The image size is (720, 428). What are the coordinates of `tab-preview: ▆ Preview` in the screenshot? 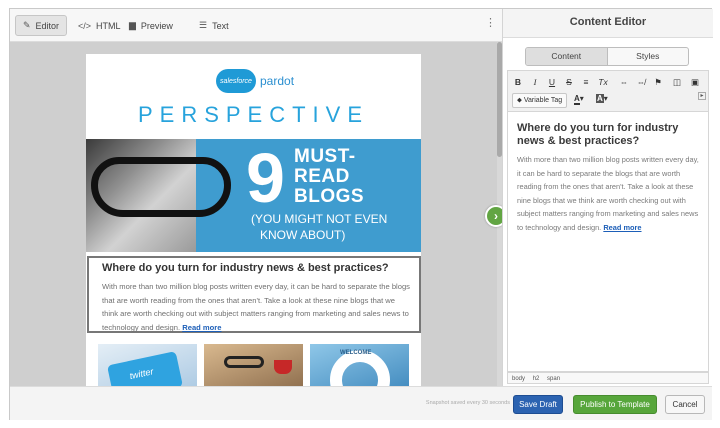 It's located at (151, 25).